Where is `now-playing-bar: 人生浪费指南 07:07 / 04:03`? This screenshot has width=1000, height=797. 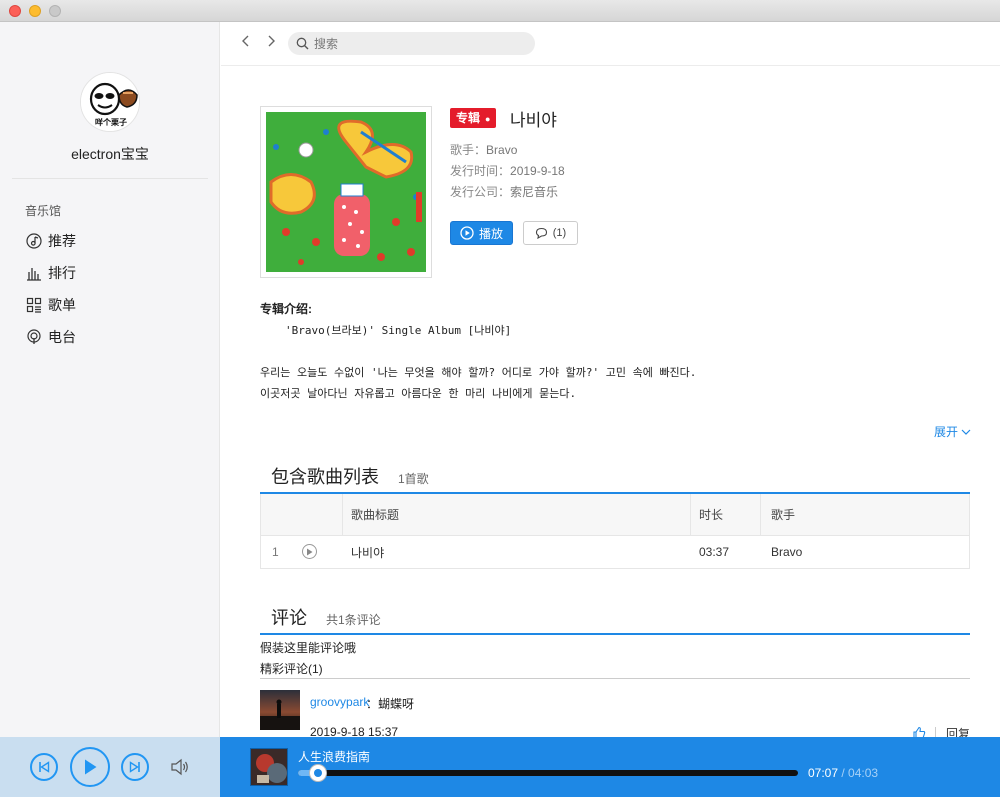 now-playing-bar: 人生浪费指南 07:07 / 04:03 is located at coordinates (610, 767).